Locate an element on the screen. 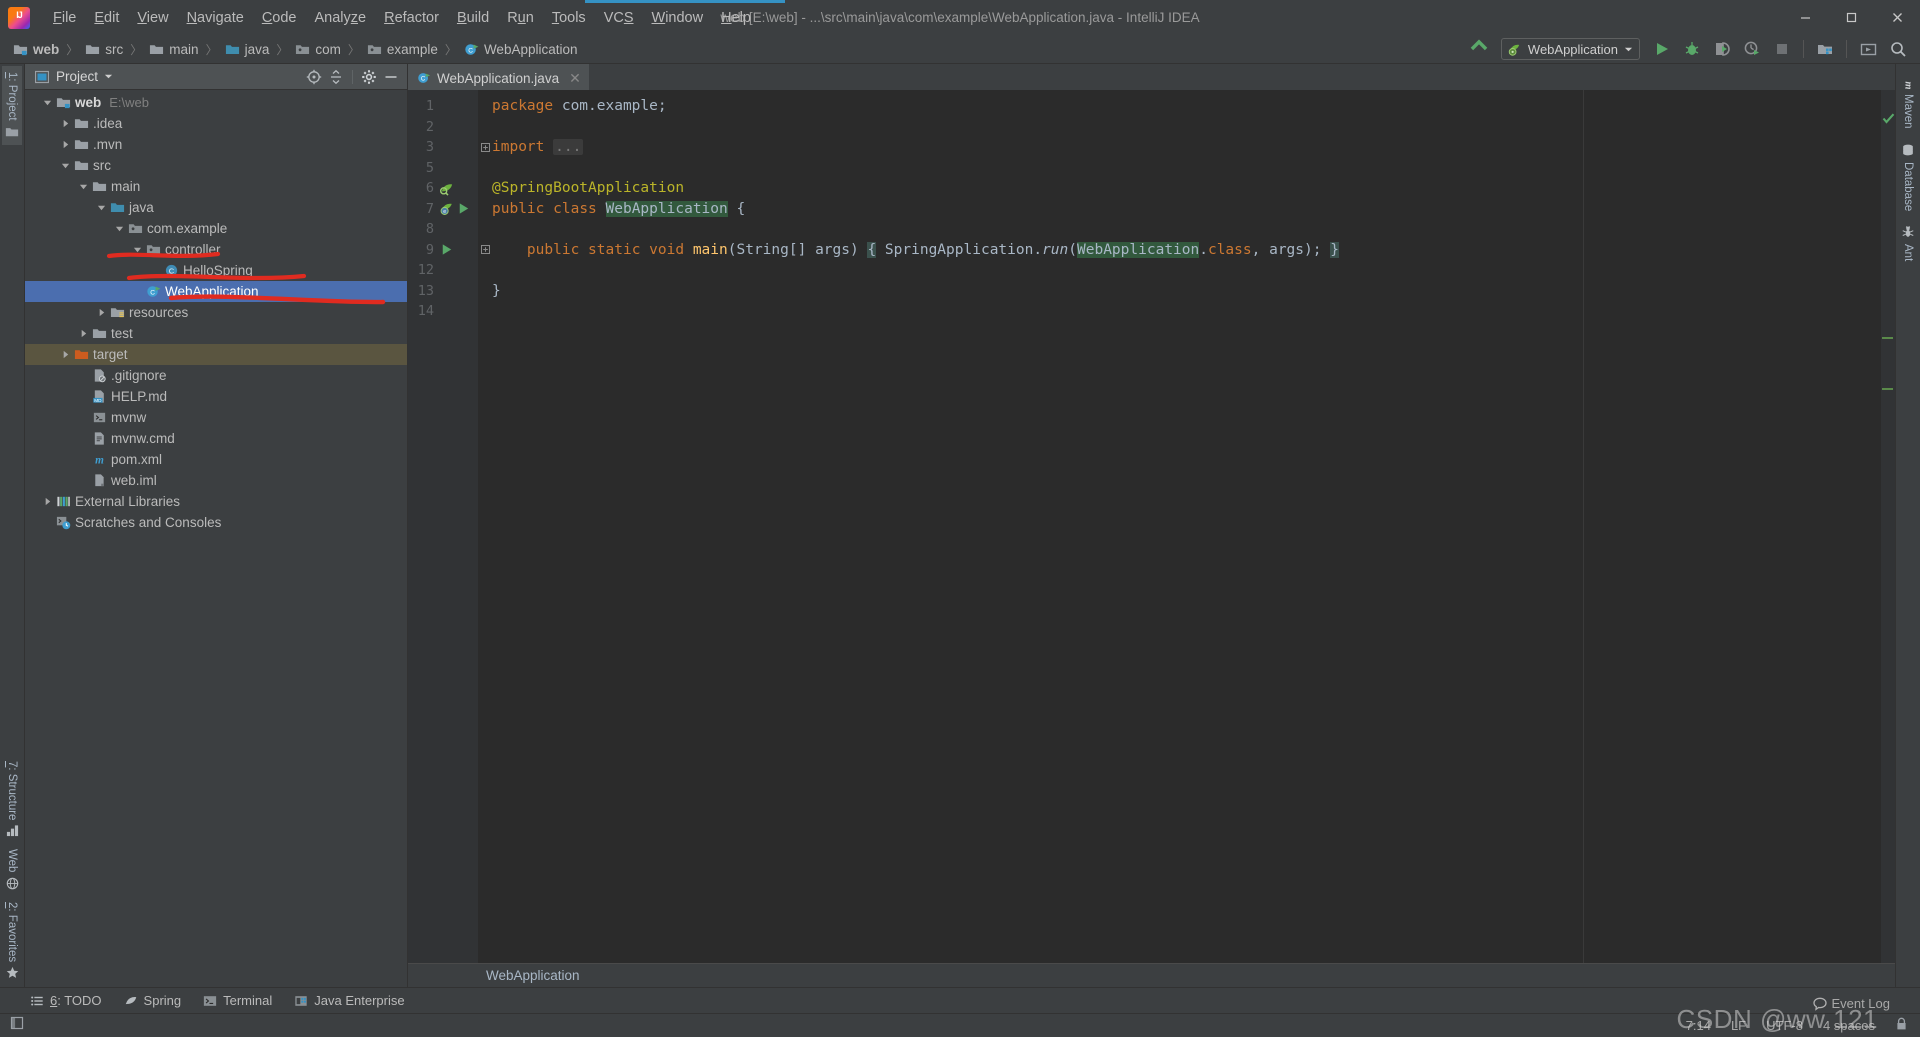 Image resolution: width=1920 pixels, height=1037 pixels. project-structure-button is located at coordinates (1825, 49).